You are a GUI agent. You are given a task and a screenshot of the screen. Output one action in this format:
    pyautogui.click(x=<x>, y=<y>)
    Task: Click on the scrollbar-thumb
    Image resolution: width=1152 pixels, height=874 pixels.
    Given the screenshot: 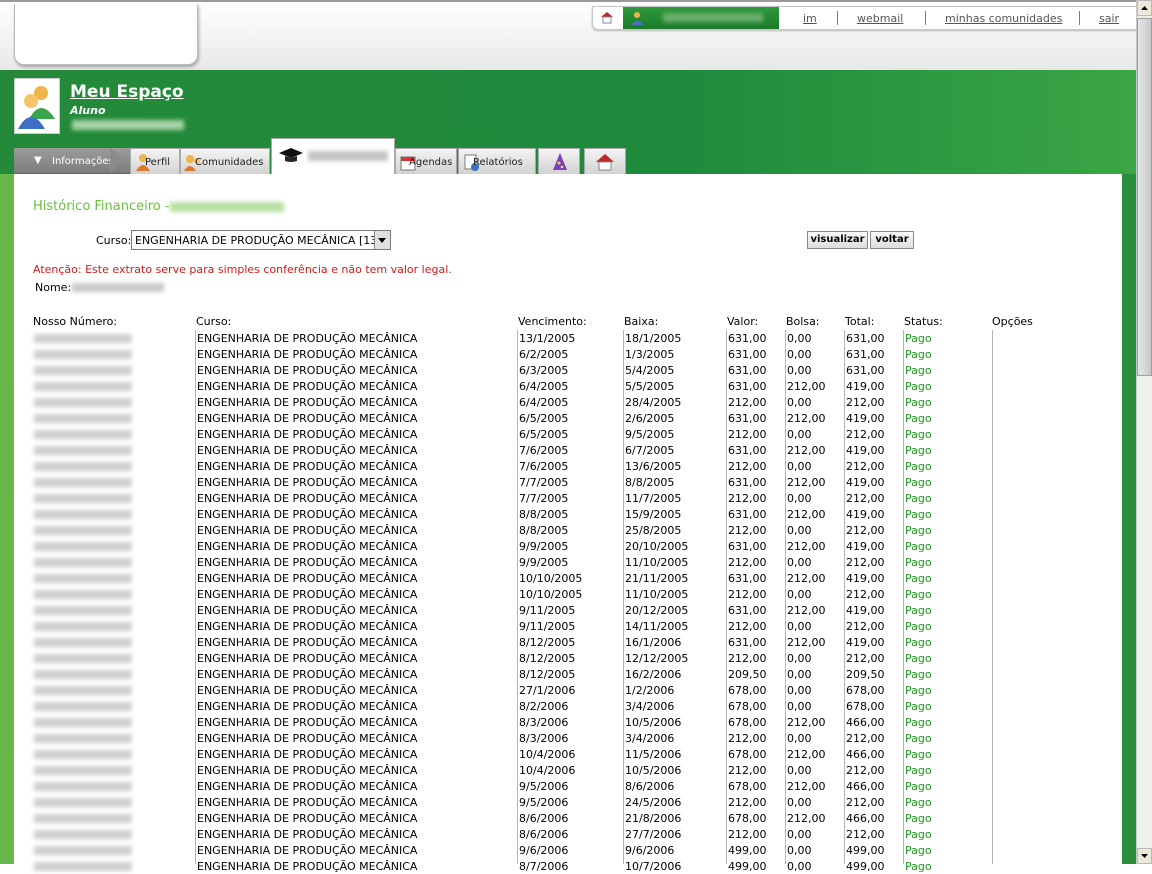 What is the action you would take?
    pyautogui.click(x=1144, y=197)
    